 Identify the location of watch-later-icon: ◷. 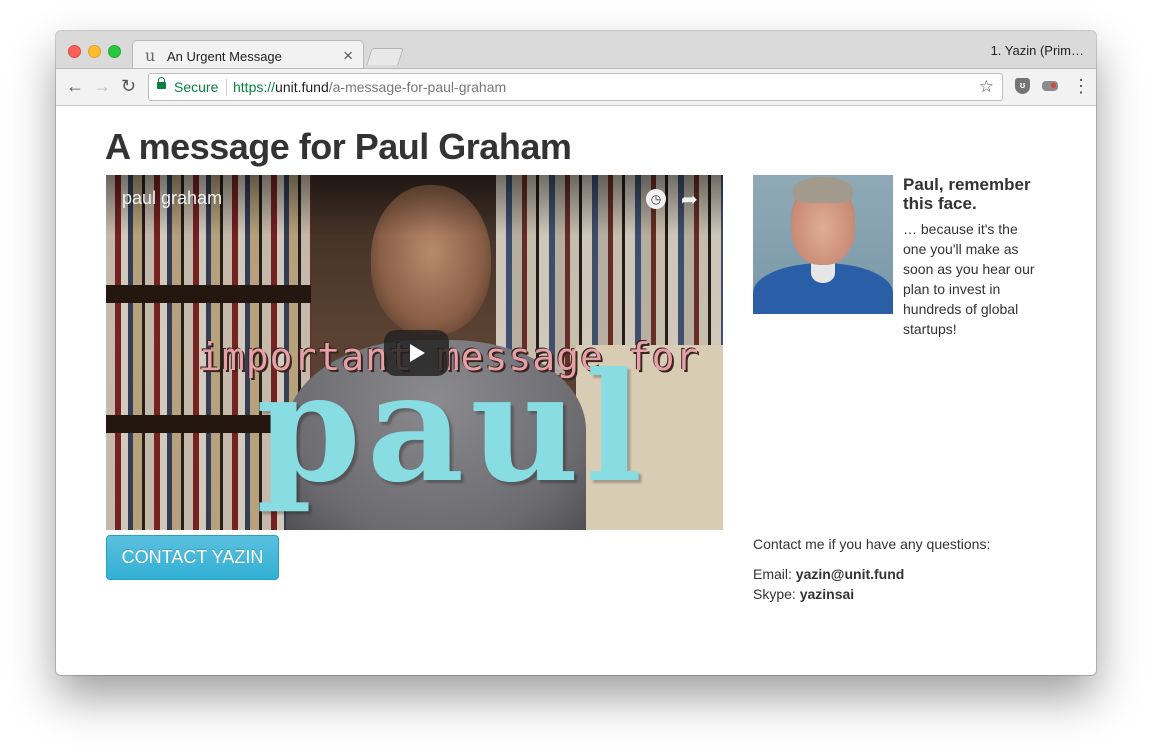
(656, 199).